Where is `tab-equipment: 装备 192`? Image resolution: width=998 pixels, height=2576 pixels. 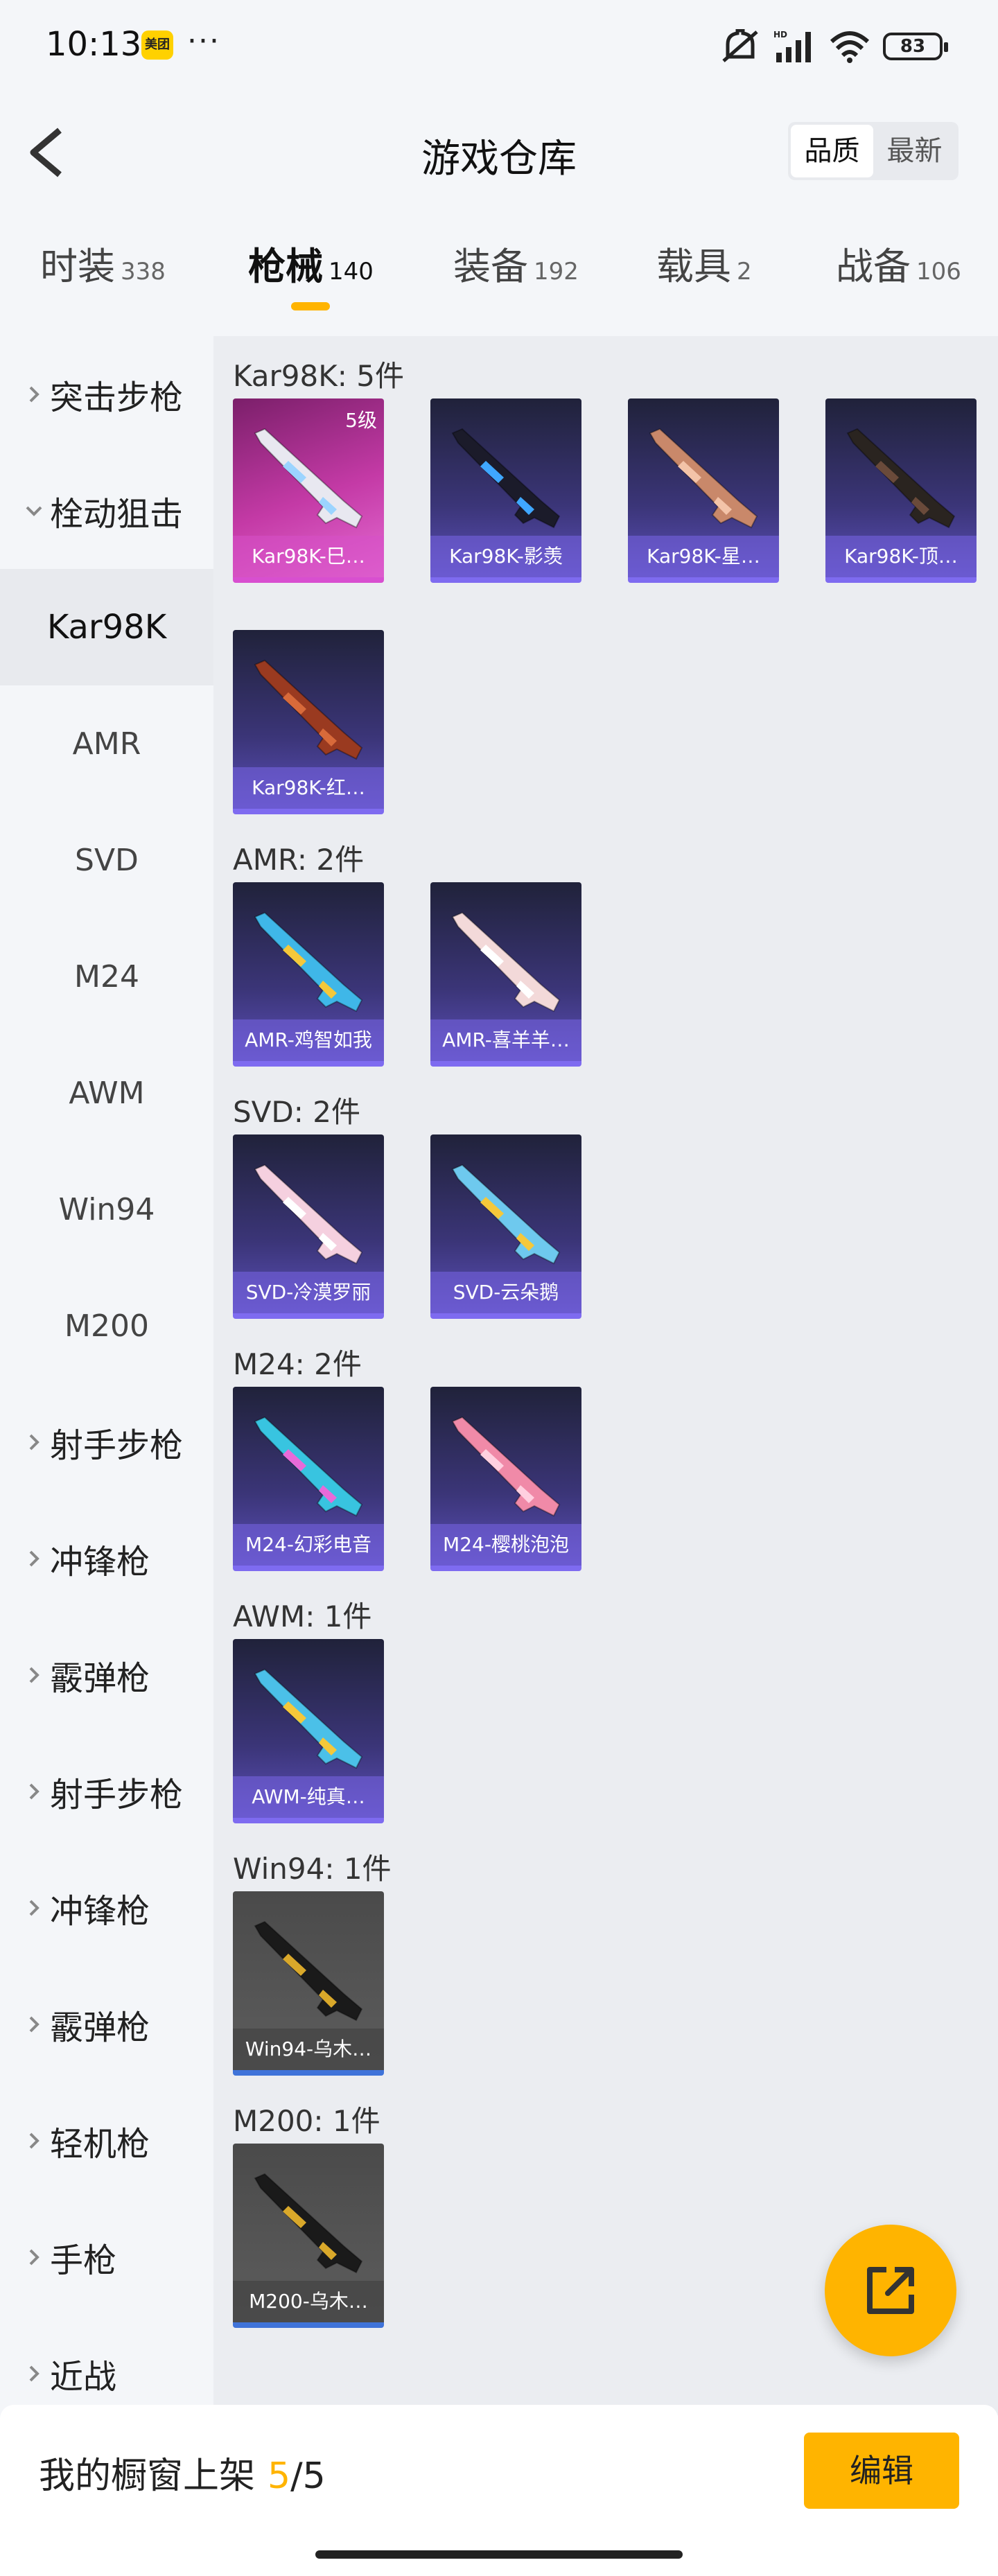 tab-equipment: 装备 192 is located at coordinates (516, 263).